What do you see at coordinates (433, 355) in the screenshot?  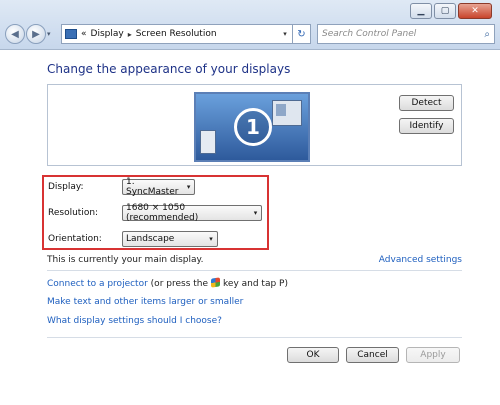 I see `apply-button: Apply` at bounding box center [433, 355].